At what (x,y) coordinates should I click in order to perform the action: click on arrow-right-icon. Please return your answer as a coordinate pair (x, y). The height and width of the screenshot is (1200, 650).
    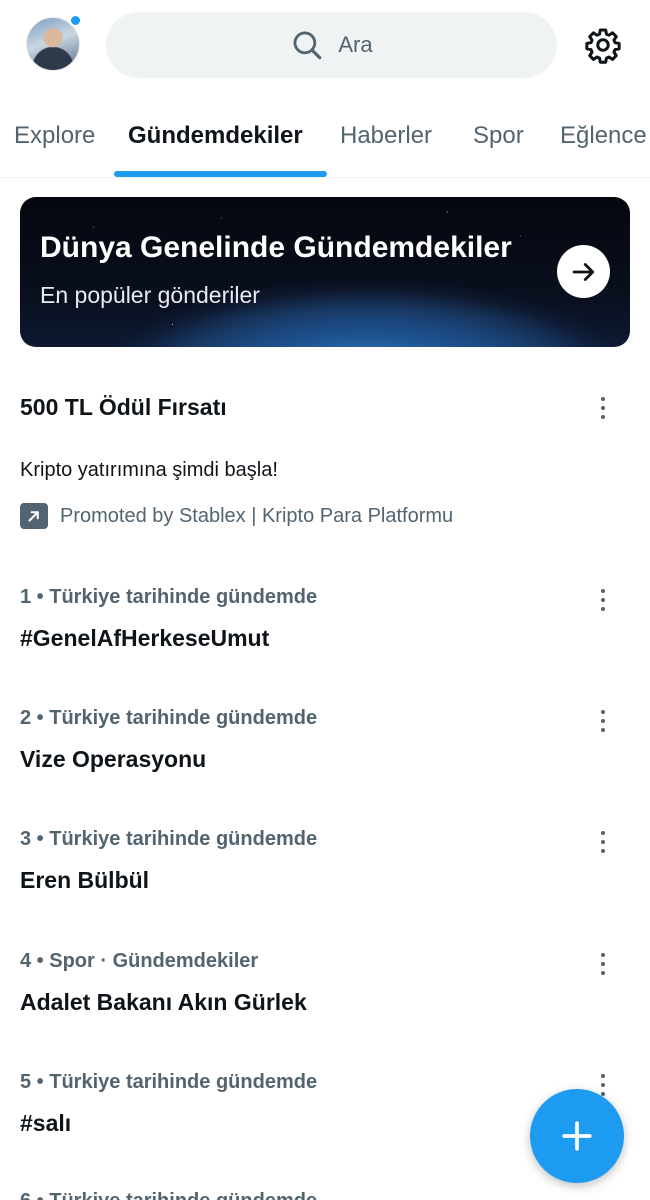
    Looking at the image, I should click on (583, 271).